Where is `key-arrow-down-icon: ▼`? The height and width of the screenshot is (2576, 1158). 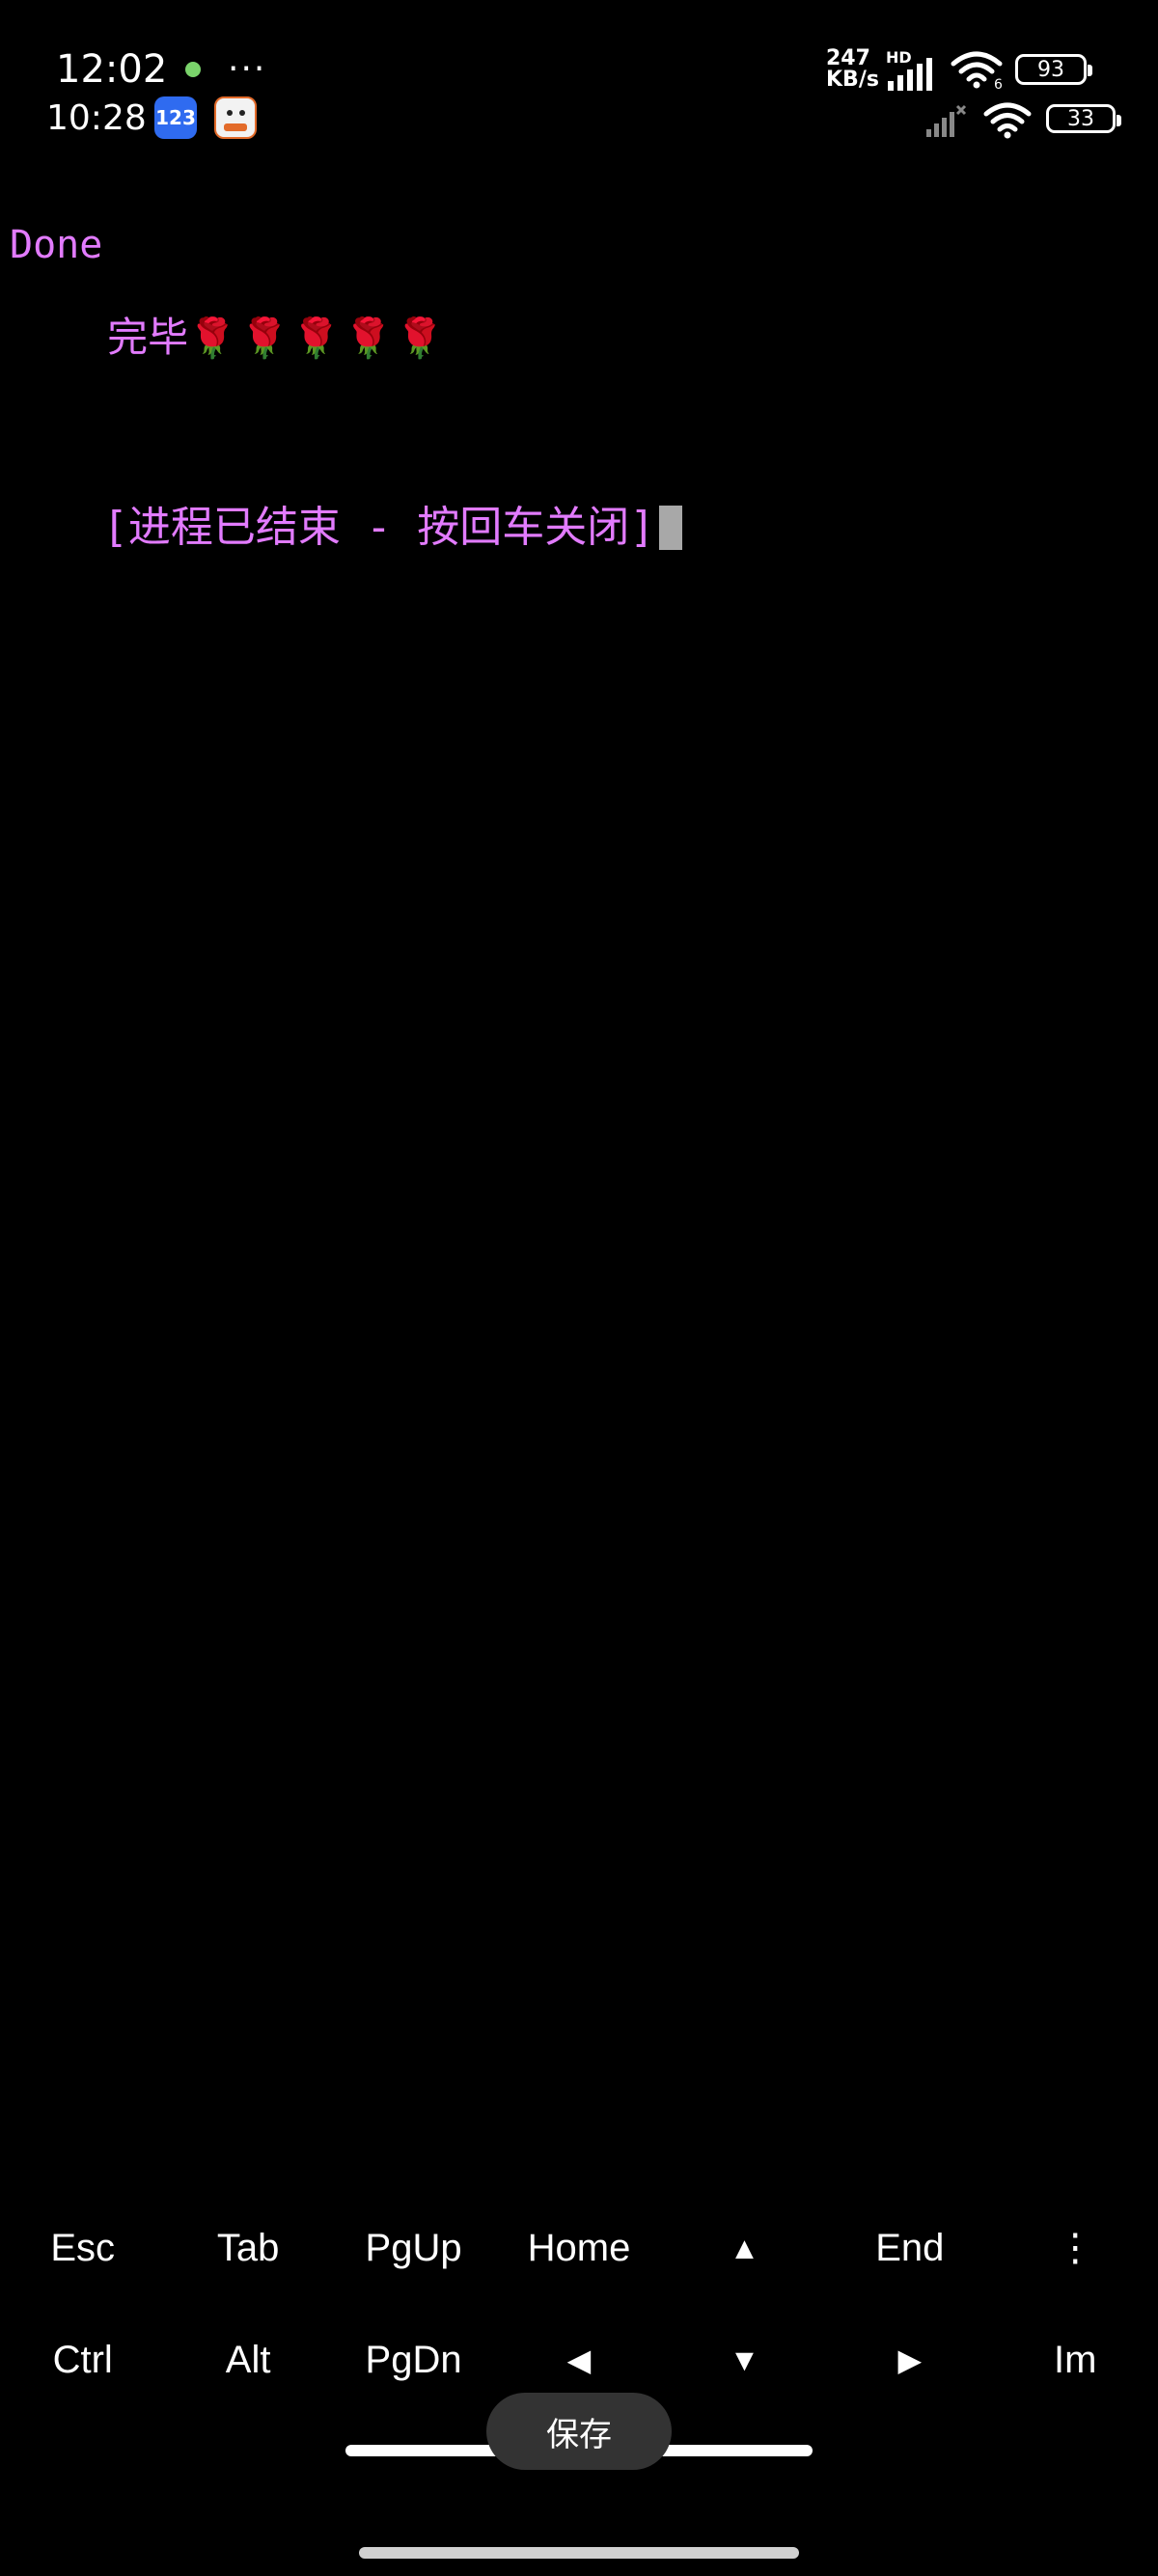
key-arrow-down-icon: ▼ is located at coordinates (744, 2360).